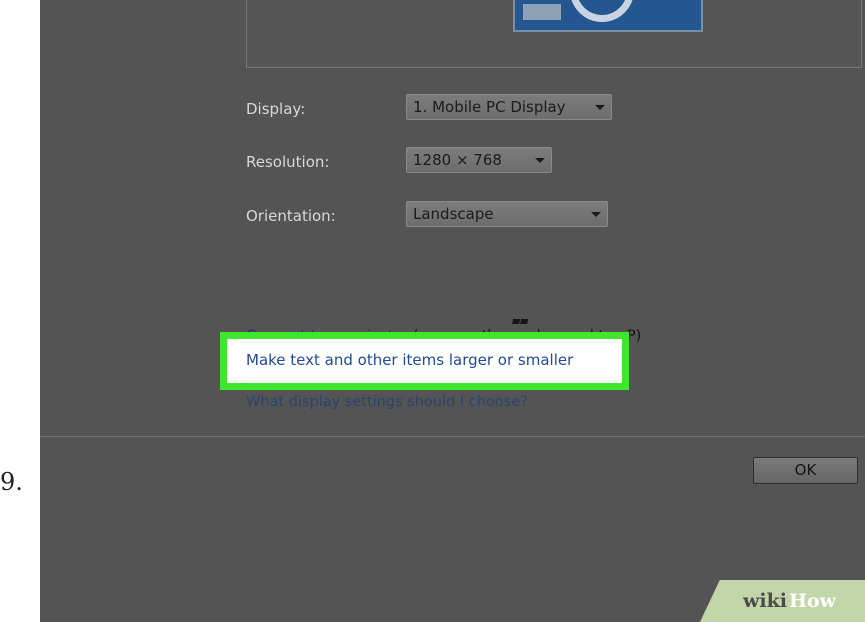 This screenshot has height=622, width=865. What do you see at coordinates (387, 402) in the screenshot?
I see `display-settings-help-link: What display settings should I choose?` at bounding box center [387, 402].